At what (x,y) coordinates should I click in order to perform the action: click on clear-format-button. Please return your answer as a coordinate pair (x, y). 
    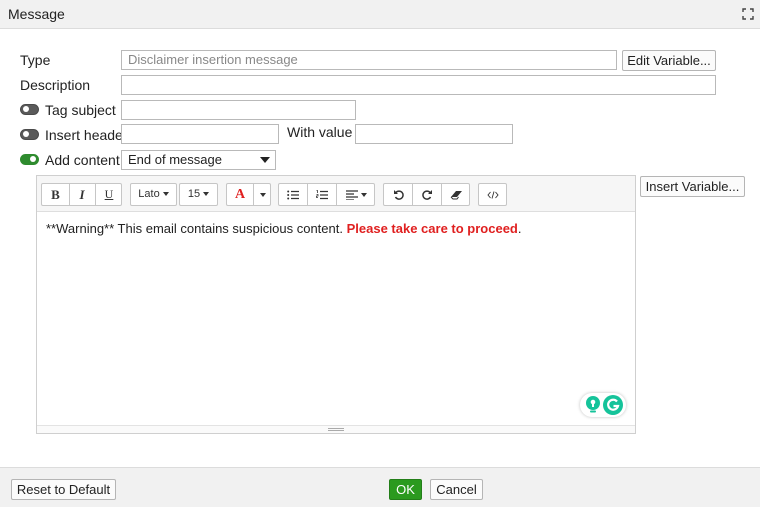
    Looking at the image, I should click on (456, 194).